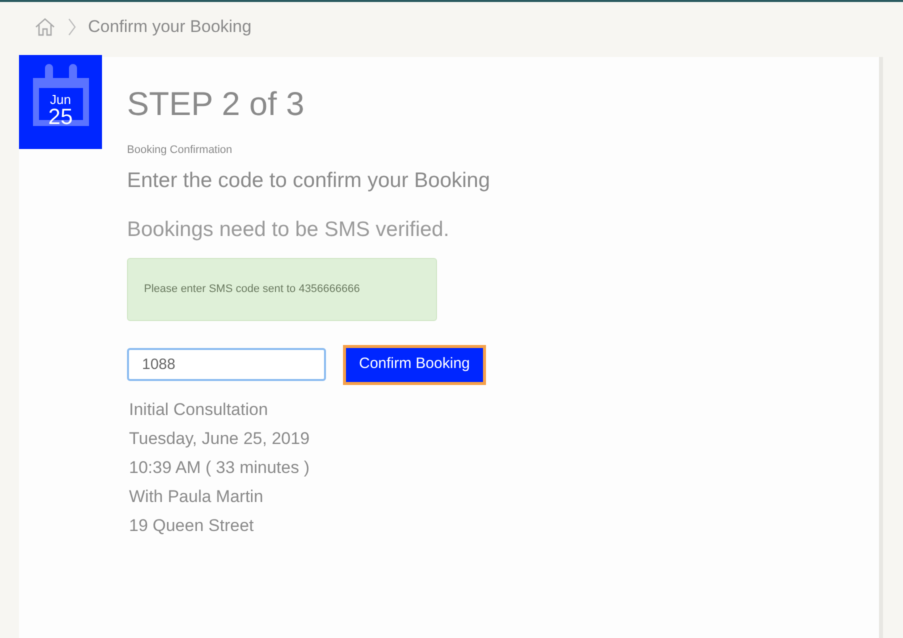 This screenshot has height=638, width=903. Describe the element at coordinates (72, 27) in the screenshot. I see `chevron-icon` at that location.